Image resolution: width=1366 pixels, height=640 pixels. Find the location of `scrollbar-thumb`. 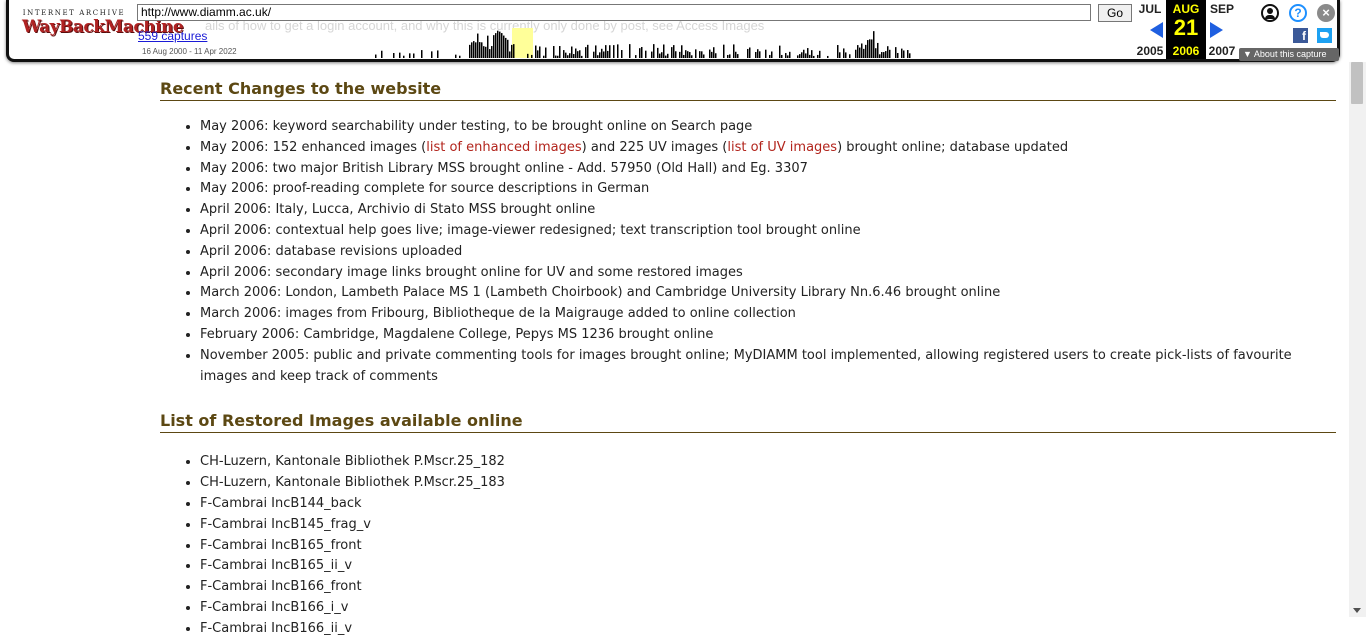

scrollbar-thumb is located at coordinates (1357, 83).